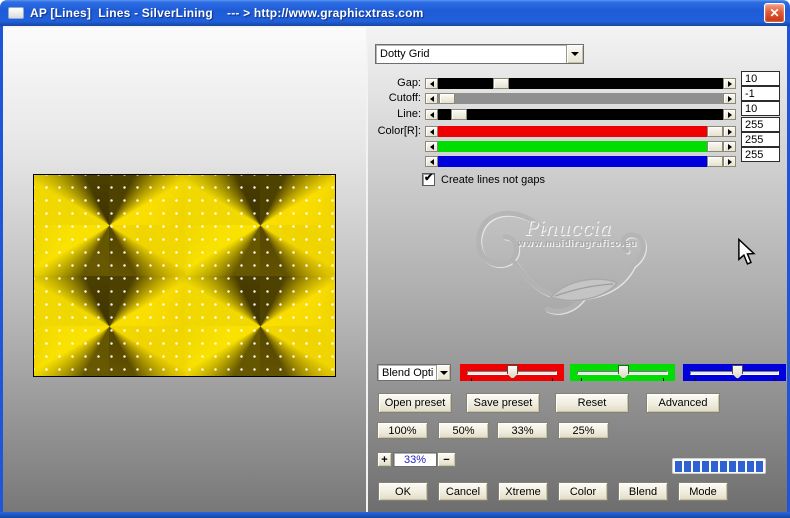  I want to click on line-slider-row: Line:, so click(570, 114).